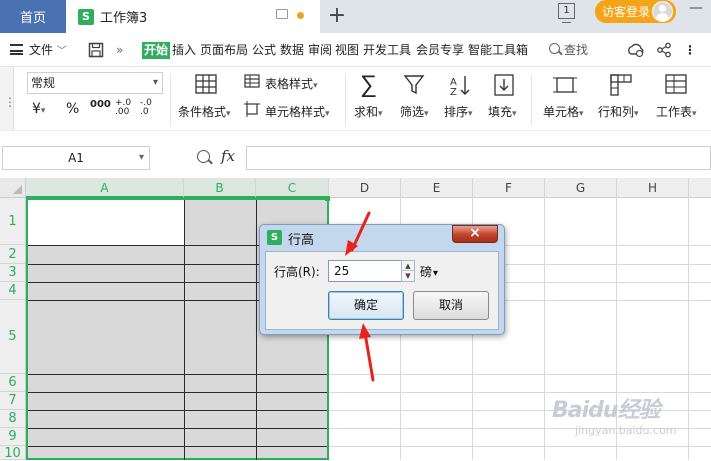 The image size is (711, 461). Describe the element at coordinates (662, 11) in the screenshot. I see `avatar-icon` at that location.